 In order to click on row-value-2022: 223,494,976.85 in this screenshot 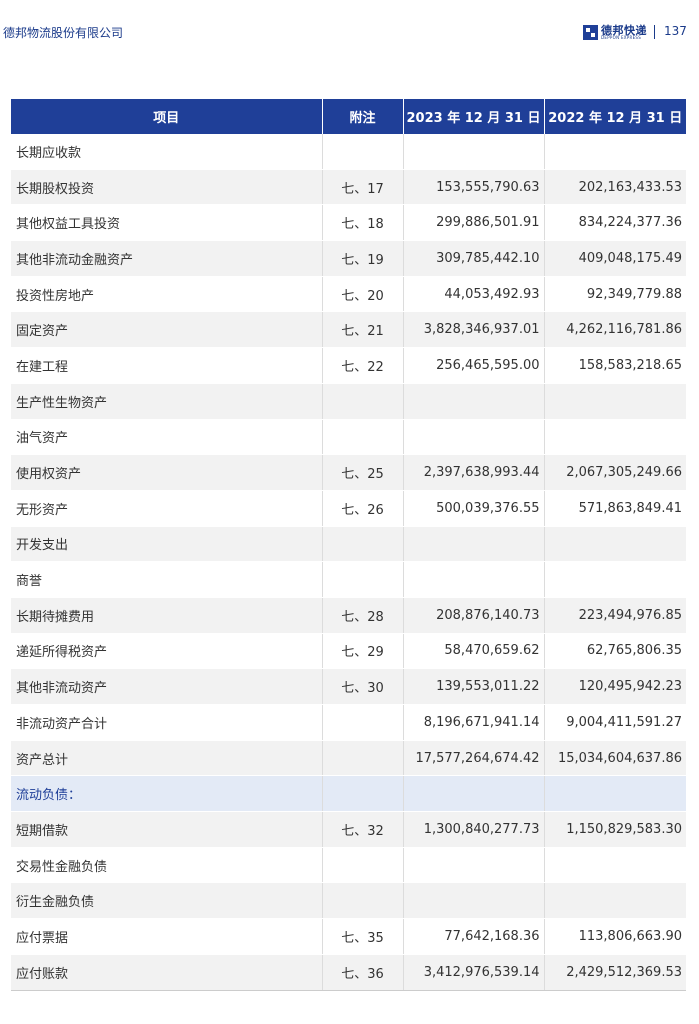, I will do `click(615, 615)`.